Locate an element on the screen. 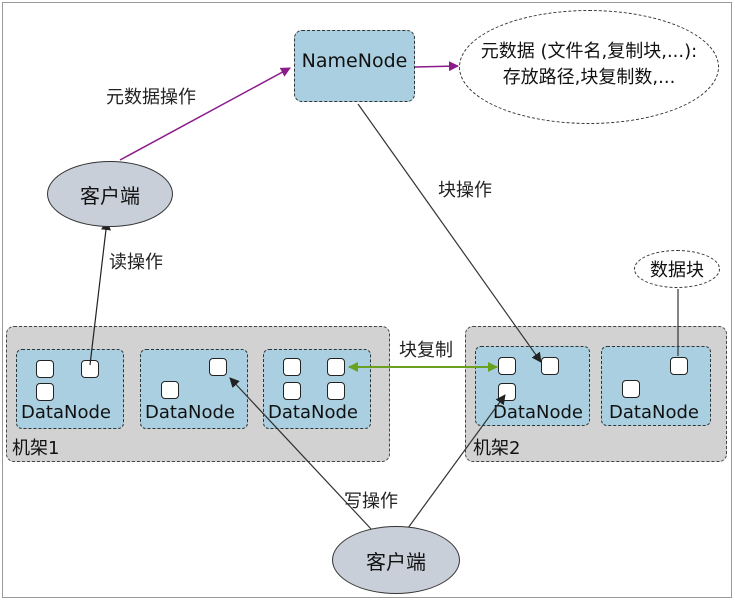 The height and width of the screenshot is (602, 736). metadata-line-1: 元数据 (文件名,复制块,...): is located at coordinates (589, 51).